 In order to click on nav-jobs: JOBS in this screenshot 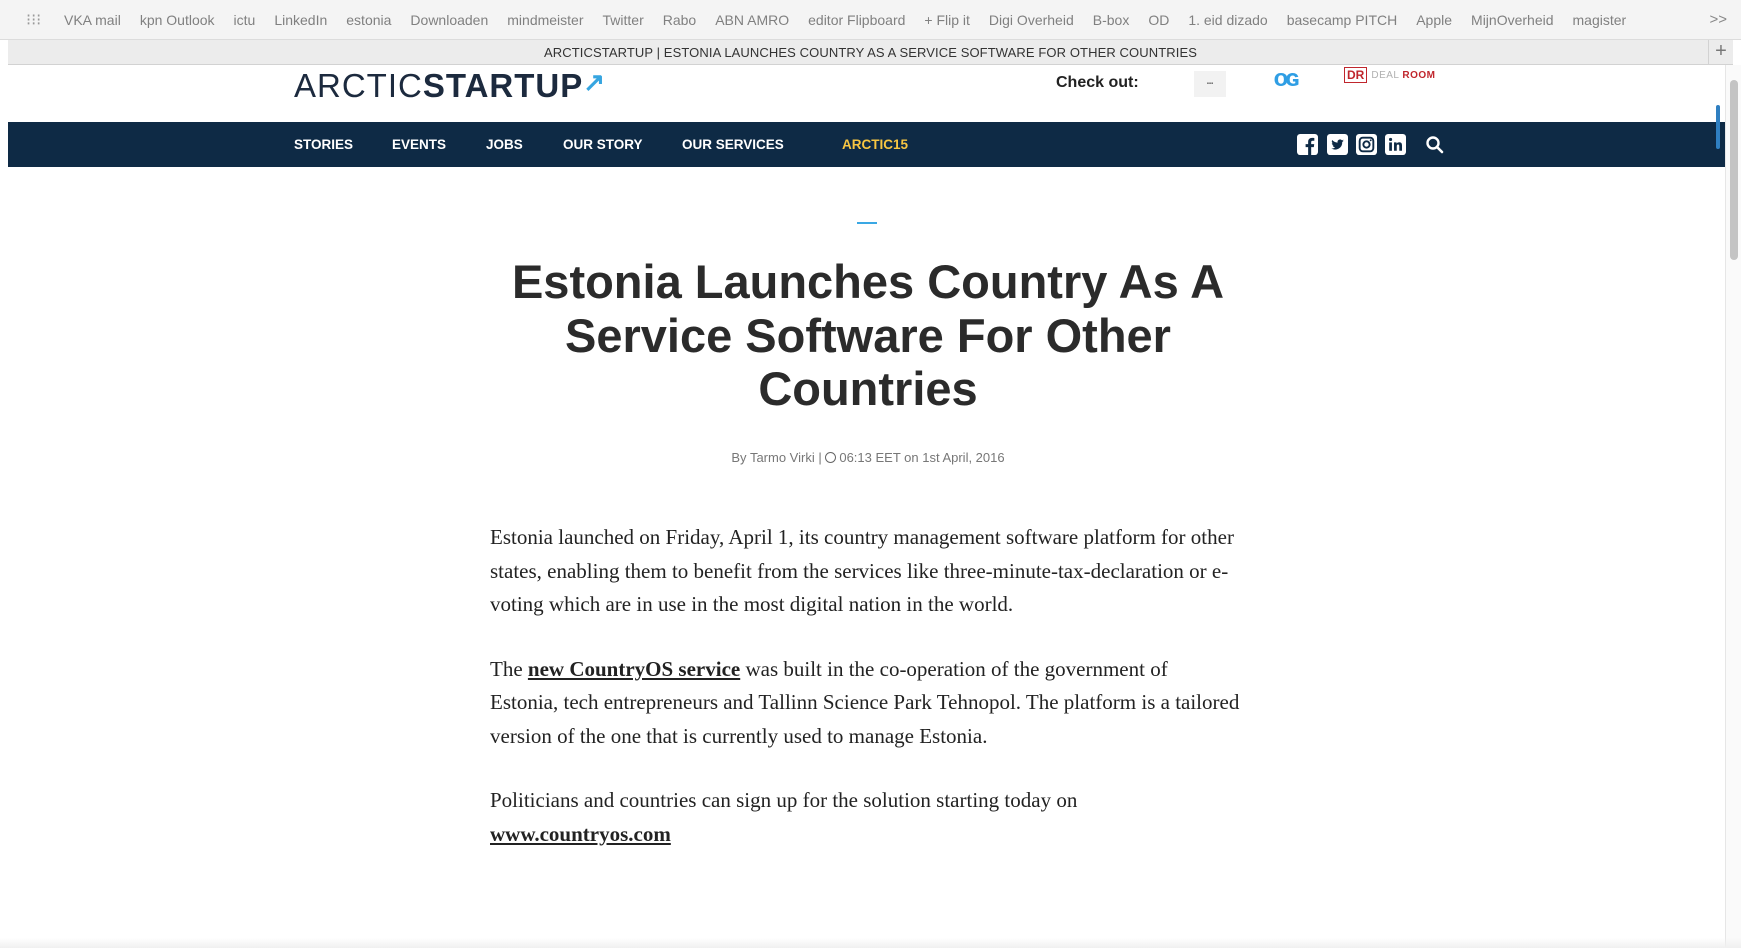, I will do `click(504, 144)`.